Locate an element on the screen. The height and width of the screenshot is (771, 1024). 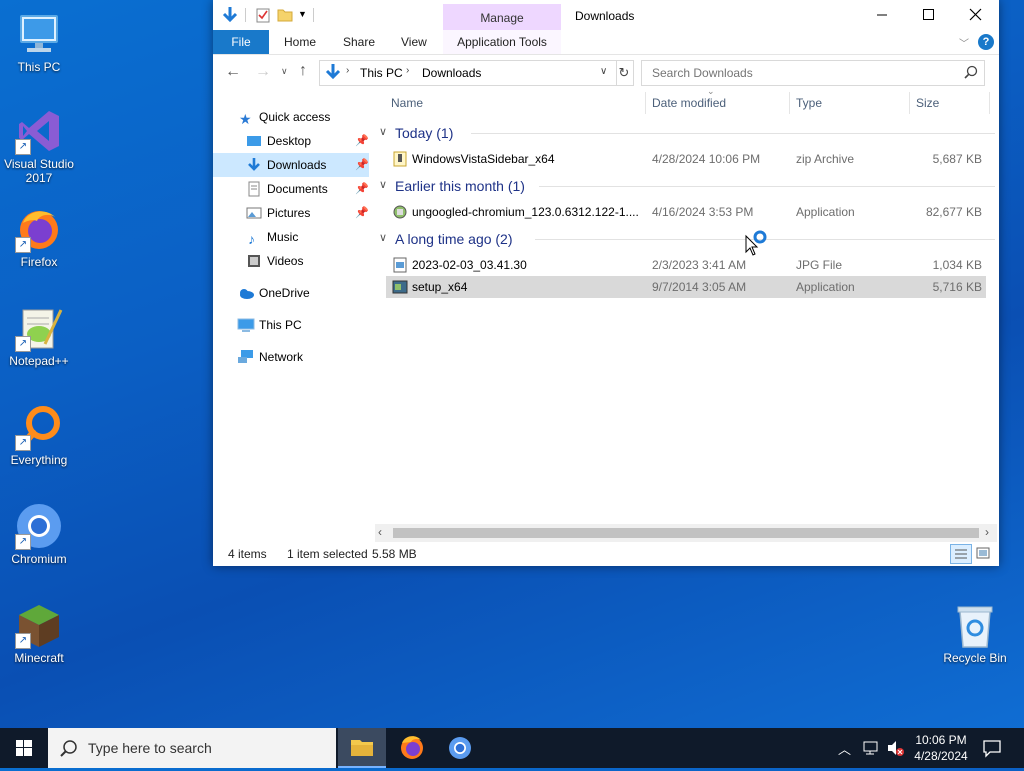
nav-desktop: Desktop 📌 is located at coordinates (291, 141).